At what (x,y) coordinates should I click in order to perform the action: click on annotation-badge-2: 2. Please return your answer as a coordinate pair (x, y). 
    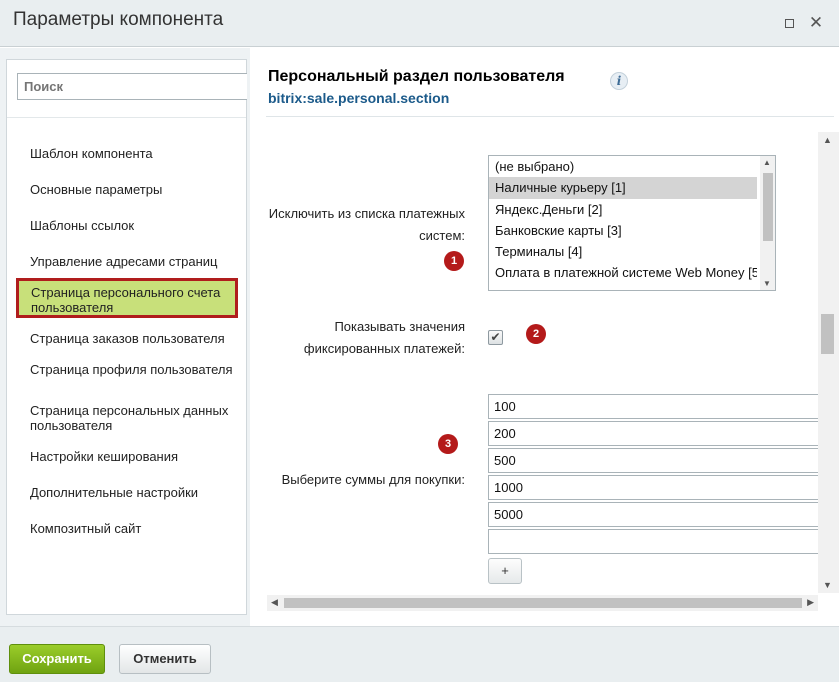
    Looking at the image, I should click on (536, 334).